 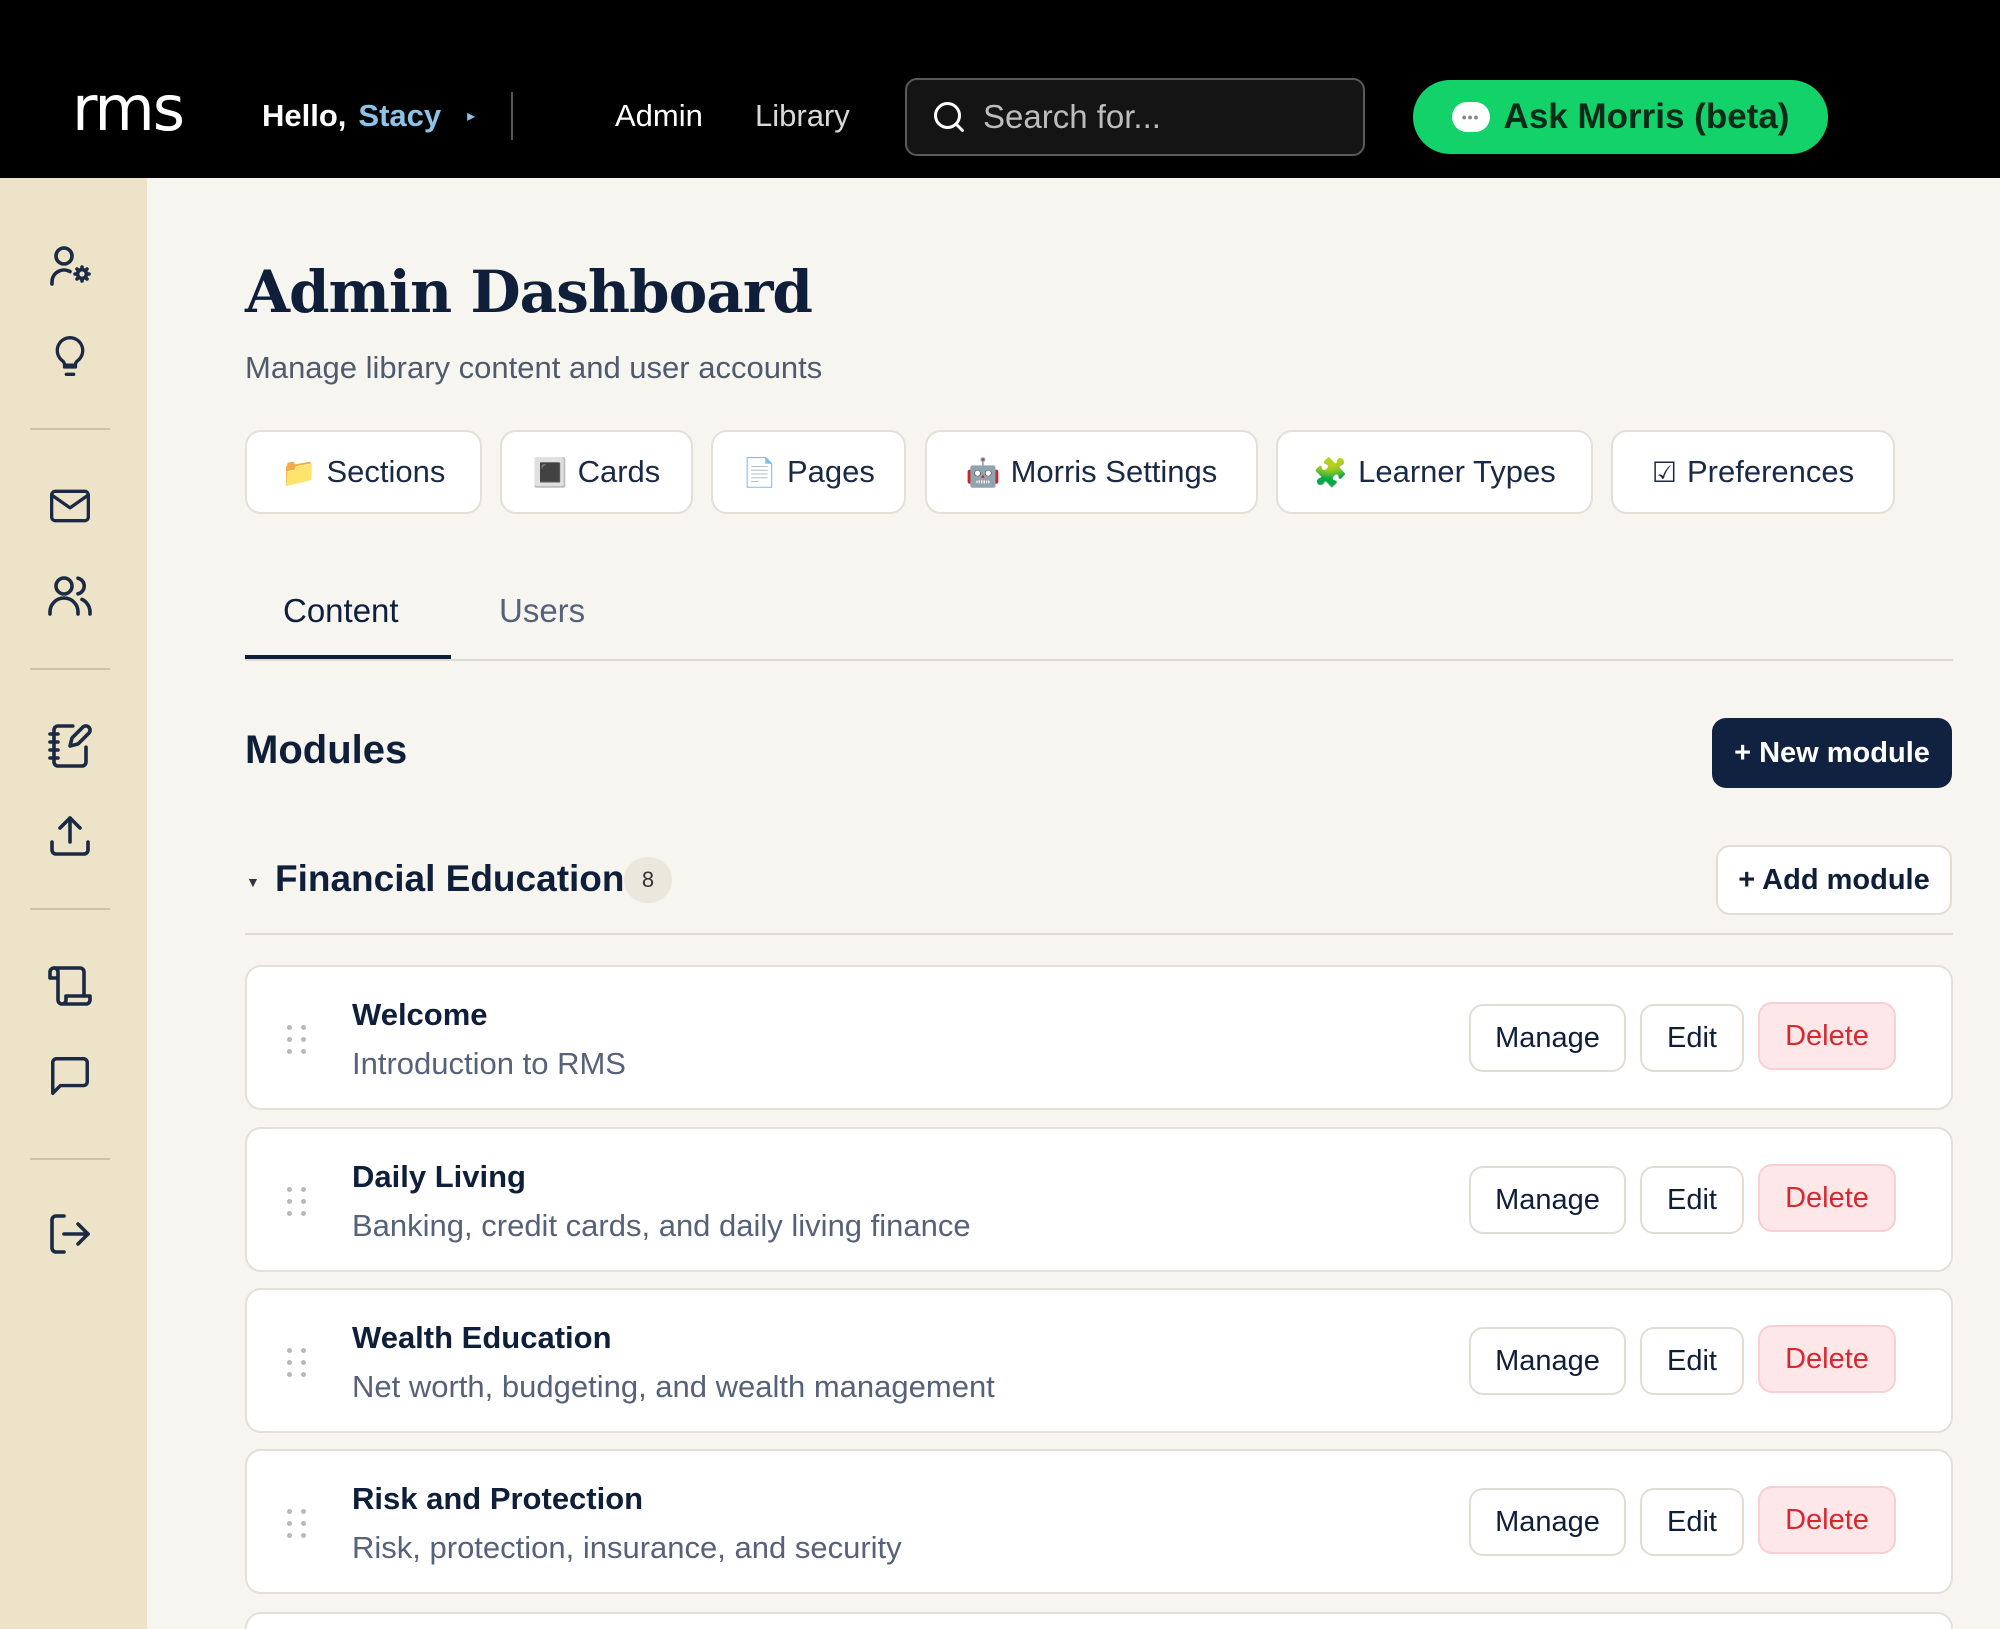 What do you see at coordinates (949, 117) in the screenshot?
I see `search-icon` at bounding box center [949, 117].